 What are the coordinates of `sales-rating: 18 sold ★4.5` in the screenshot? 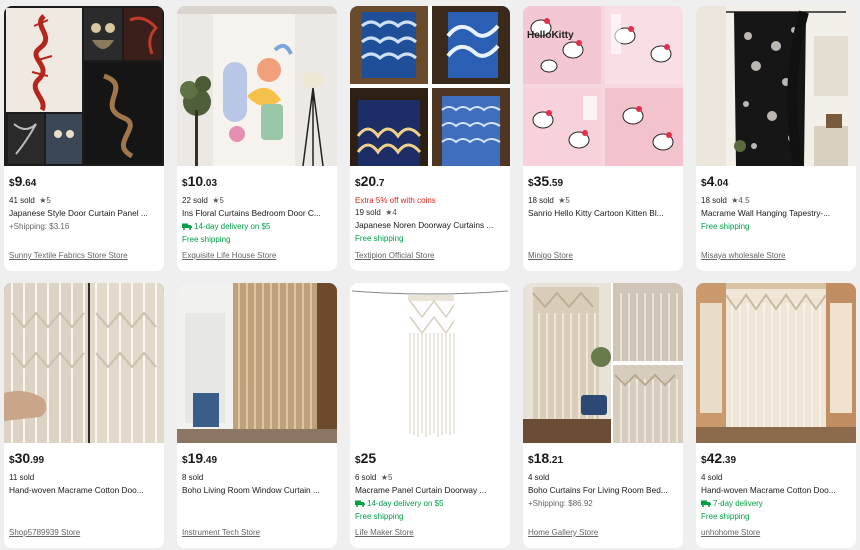 It's located at (776, 201).